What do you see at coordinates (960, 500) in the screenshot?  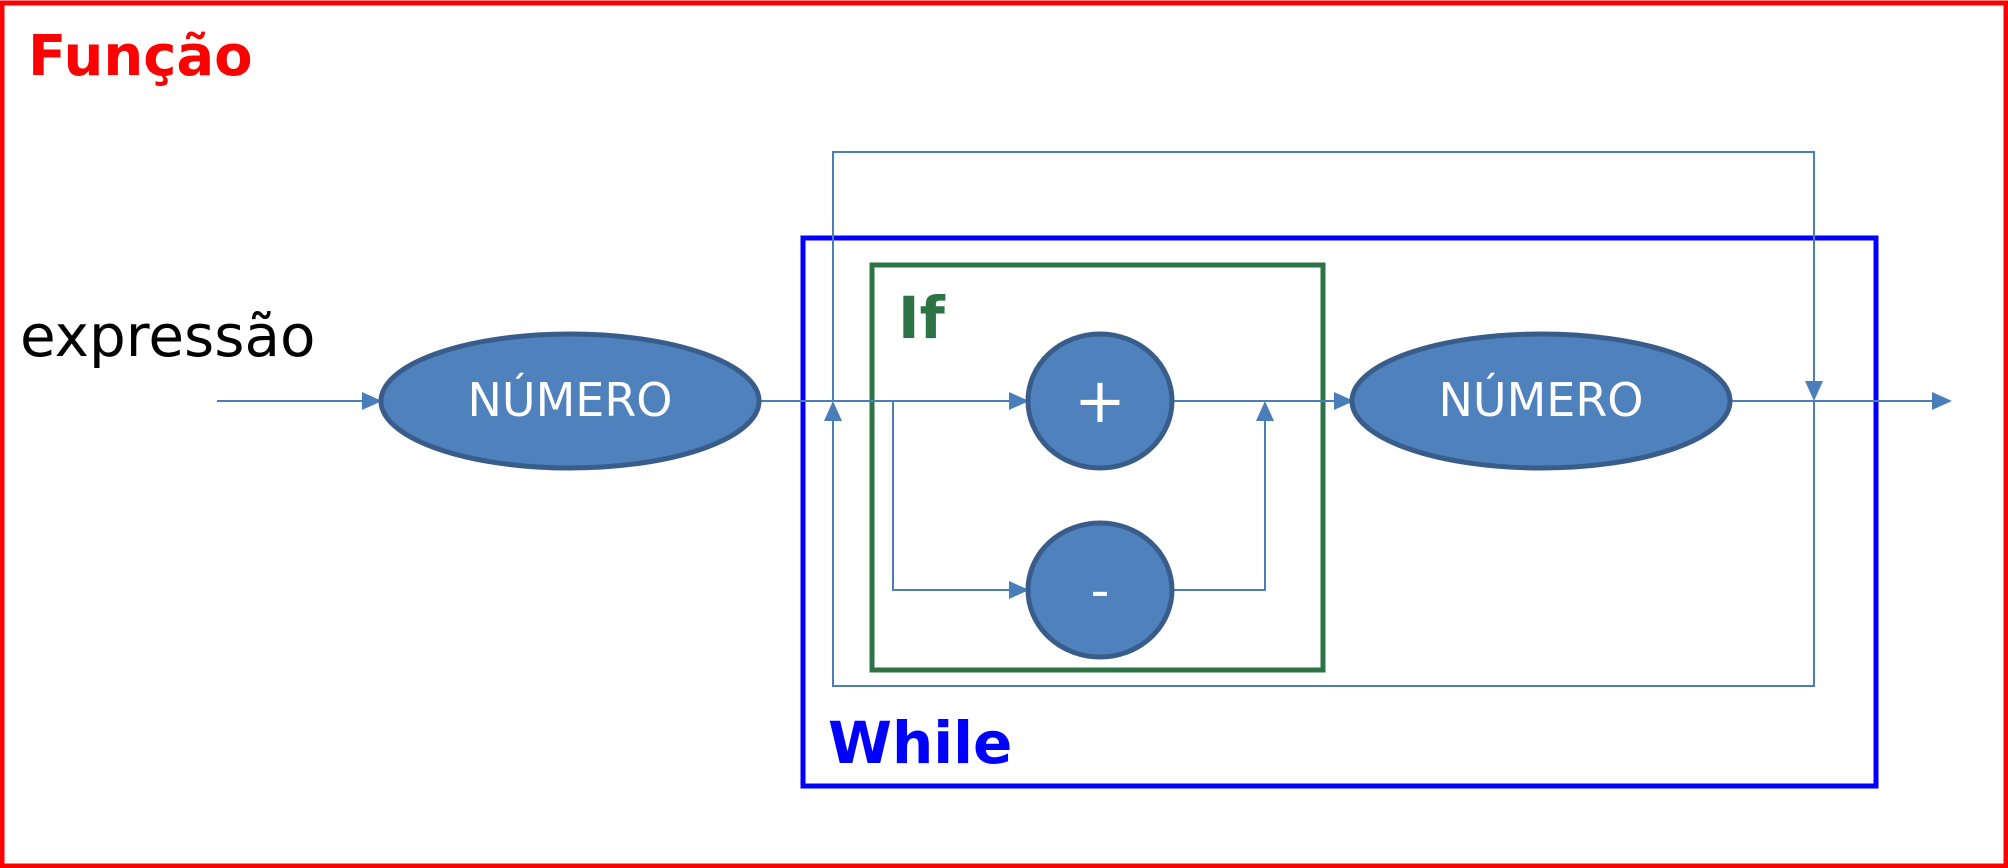 I see `connector-to-minus` at bounding box center [960, 500].